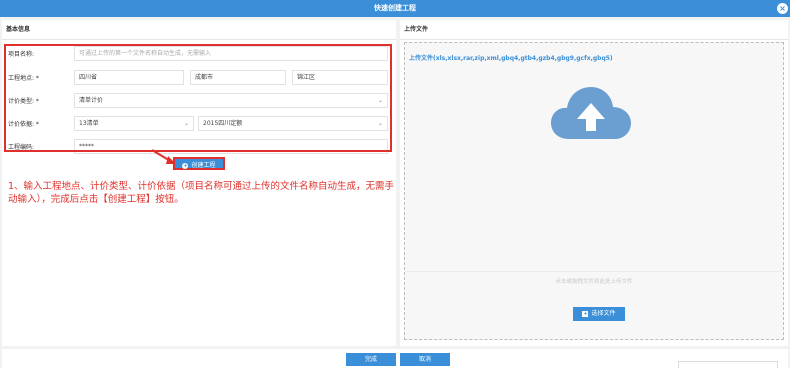  Describe the element at coordinates (203, 165) in the screenshot. I see `create-project-label: 创建工程` at that location.